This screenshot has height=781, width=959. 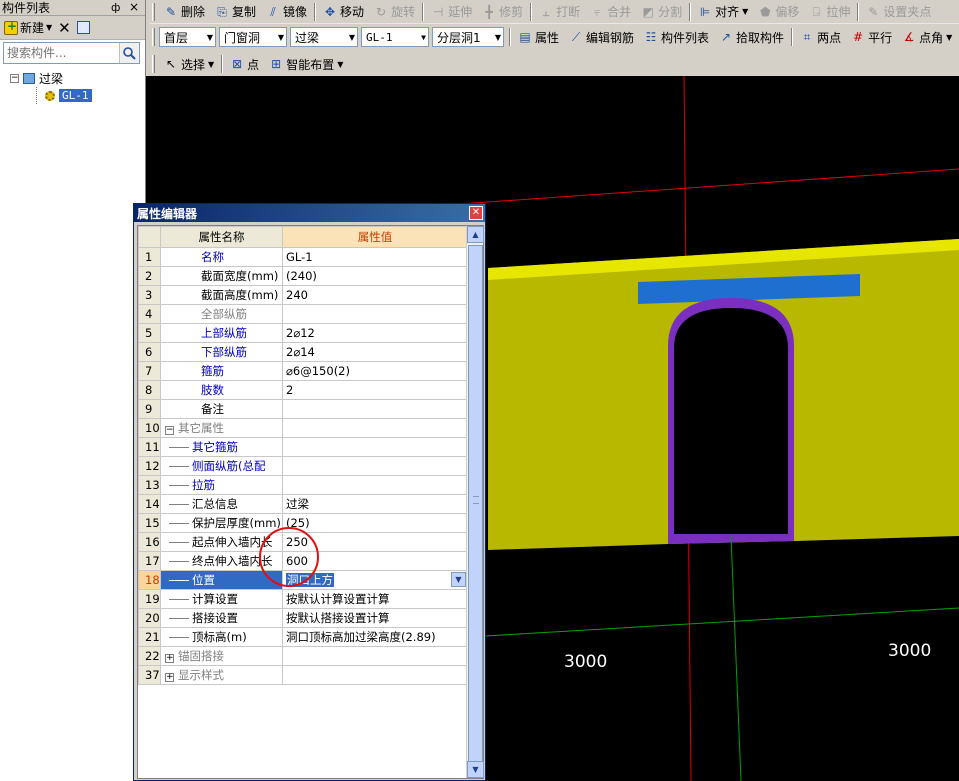 What do you see at coordinates (661, 12) in the screenshot?
I see `split-button: ◩ 分割` at bounding box center [661, 12].